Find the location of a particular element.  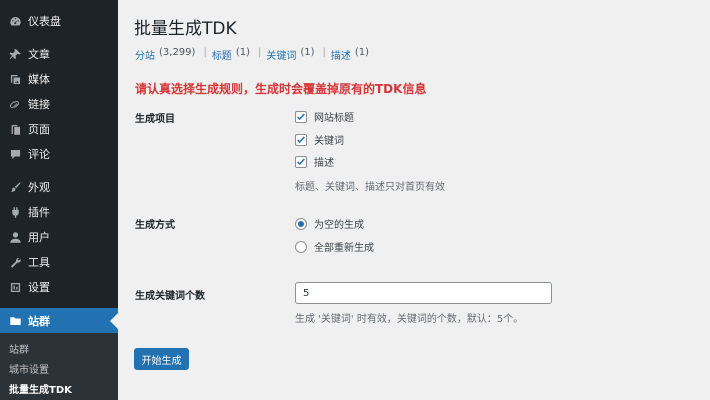

sidebar-item-label: 设置 is located at coordinates (39, 287).